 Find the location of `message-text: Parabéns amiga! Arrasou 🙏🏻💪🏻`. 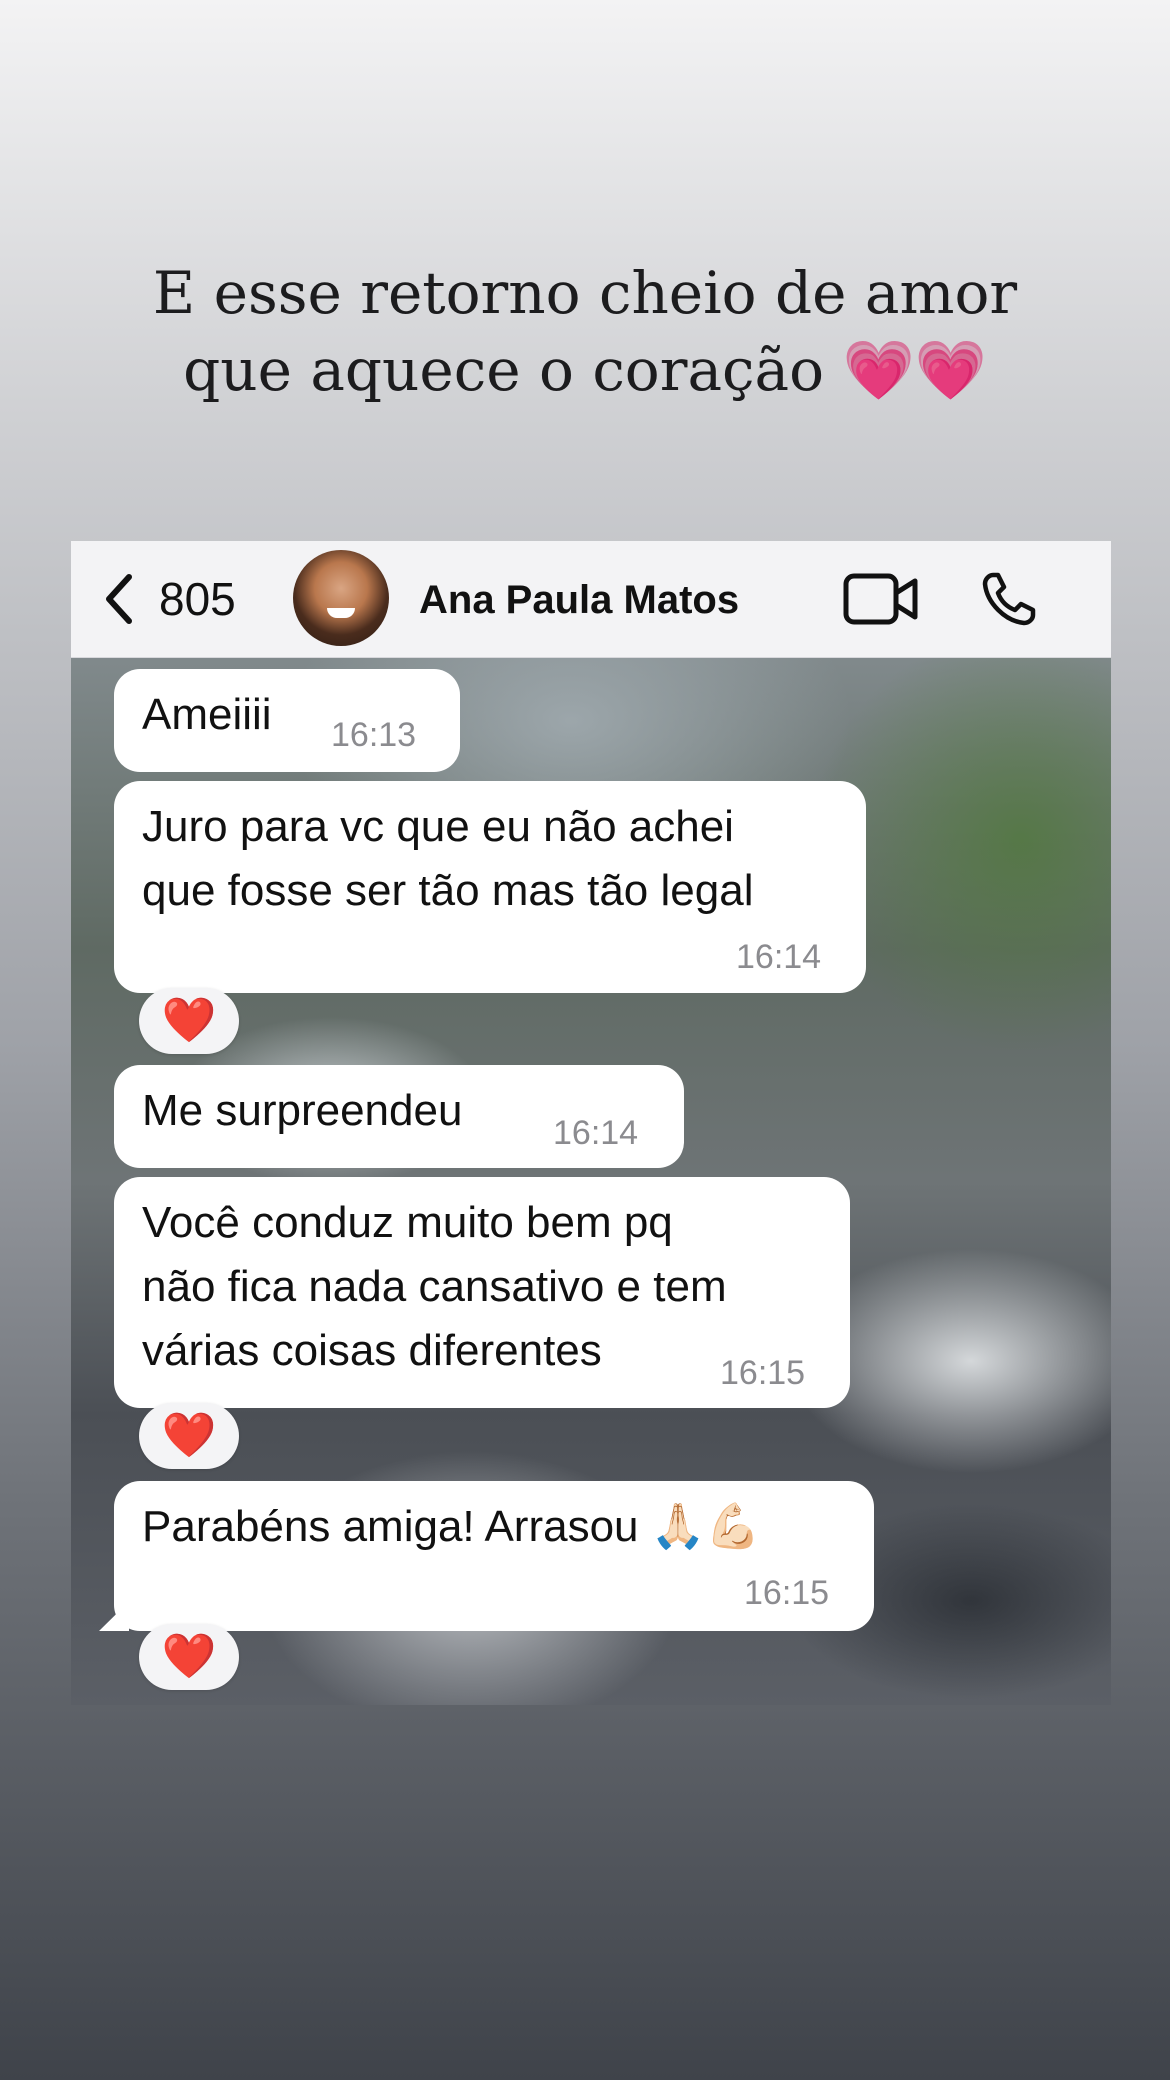

message-text: Parabéns amiga! Arrasou 🙏🏻💪🏻 is located at coordinates (451, 1526).